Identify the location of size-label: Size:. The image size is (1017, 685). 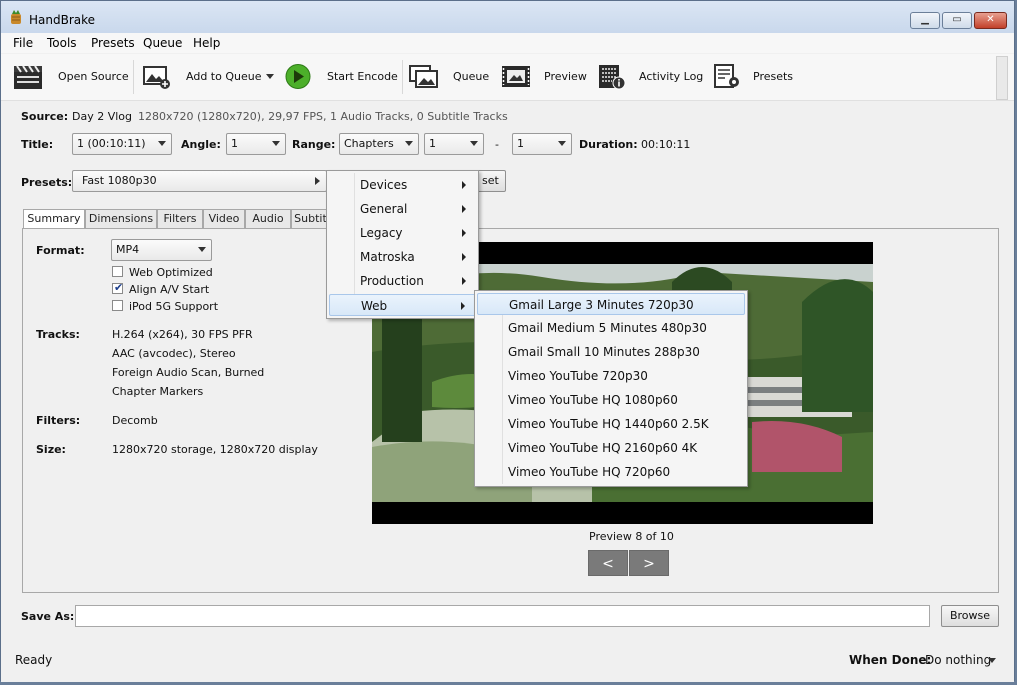
(51, 449).